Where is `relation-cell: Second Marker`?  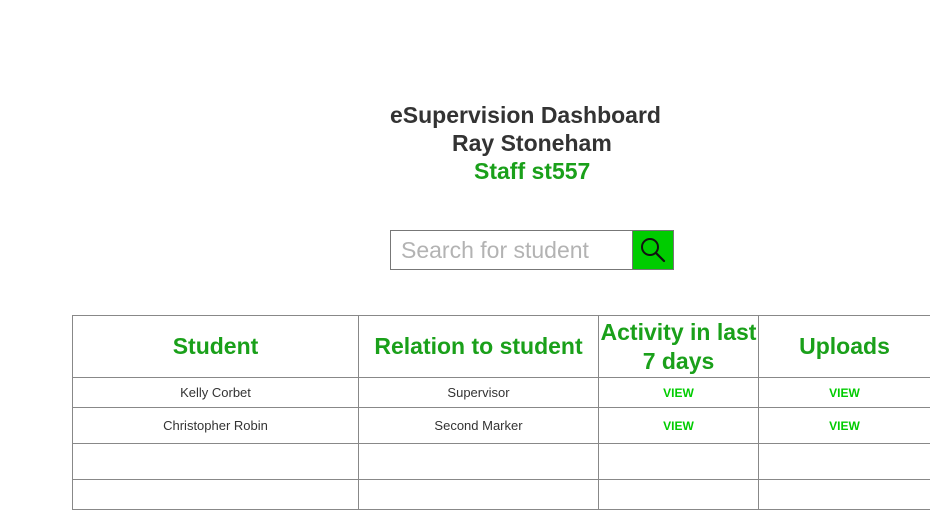
relation-cell: Second Marker is located at coordinates (478, 425).